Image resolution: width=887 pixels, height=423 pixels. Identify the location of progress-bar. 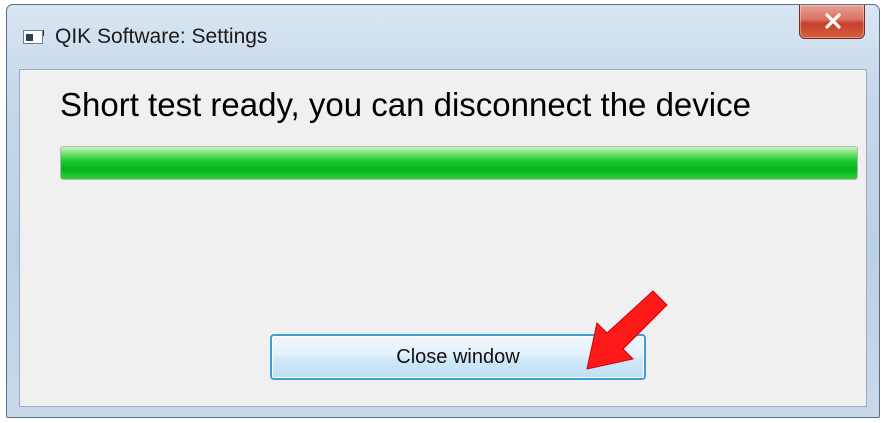
(459, 163).